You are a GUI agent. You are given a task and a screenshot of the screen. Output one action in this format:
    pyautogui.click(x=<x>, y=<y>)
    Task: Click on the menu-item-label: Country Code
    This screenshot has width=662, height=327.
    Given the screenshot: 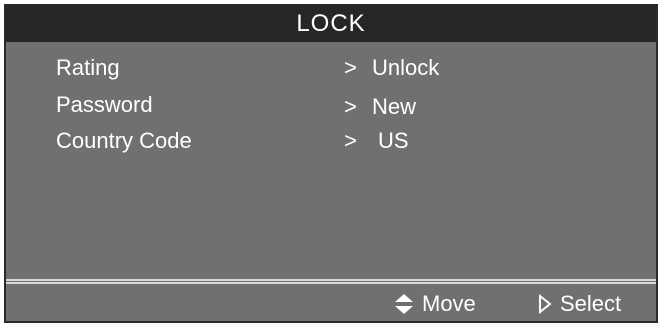 What is the action you would take?
    pyautogui.click(x=124, y=140)
    